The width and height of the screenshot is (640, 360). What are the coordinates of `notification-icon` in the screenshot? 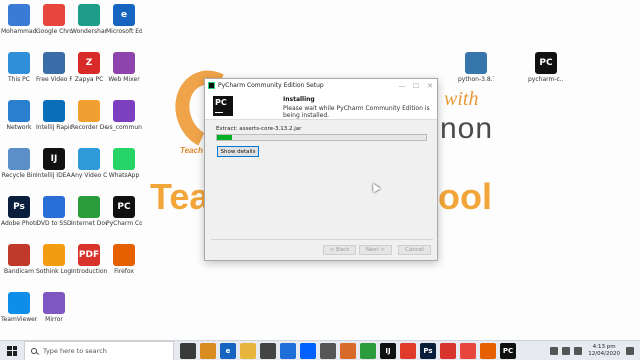 It's located at (630, 350).